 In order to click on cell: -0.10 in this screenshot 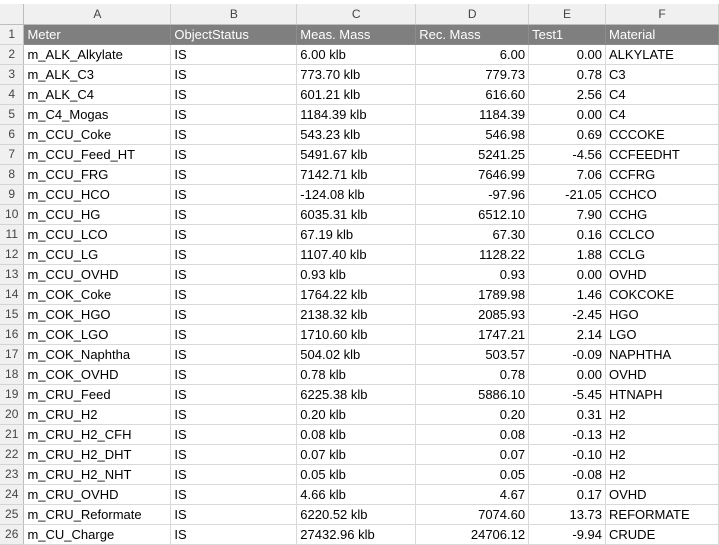, I will do `click(567, 454)`.